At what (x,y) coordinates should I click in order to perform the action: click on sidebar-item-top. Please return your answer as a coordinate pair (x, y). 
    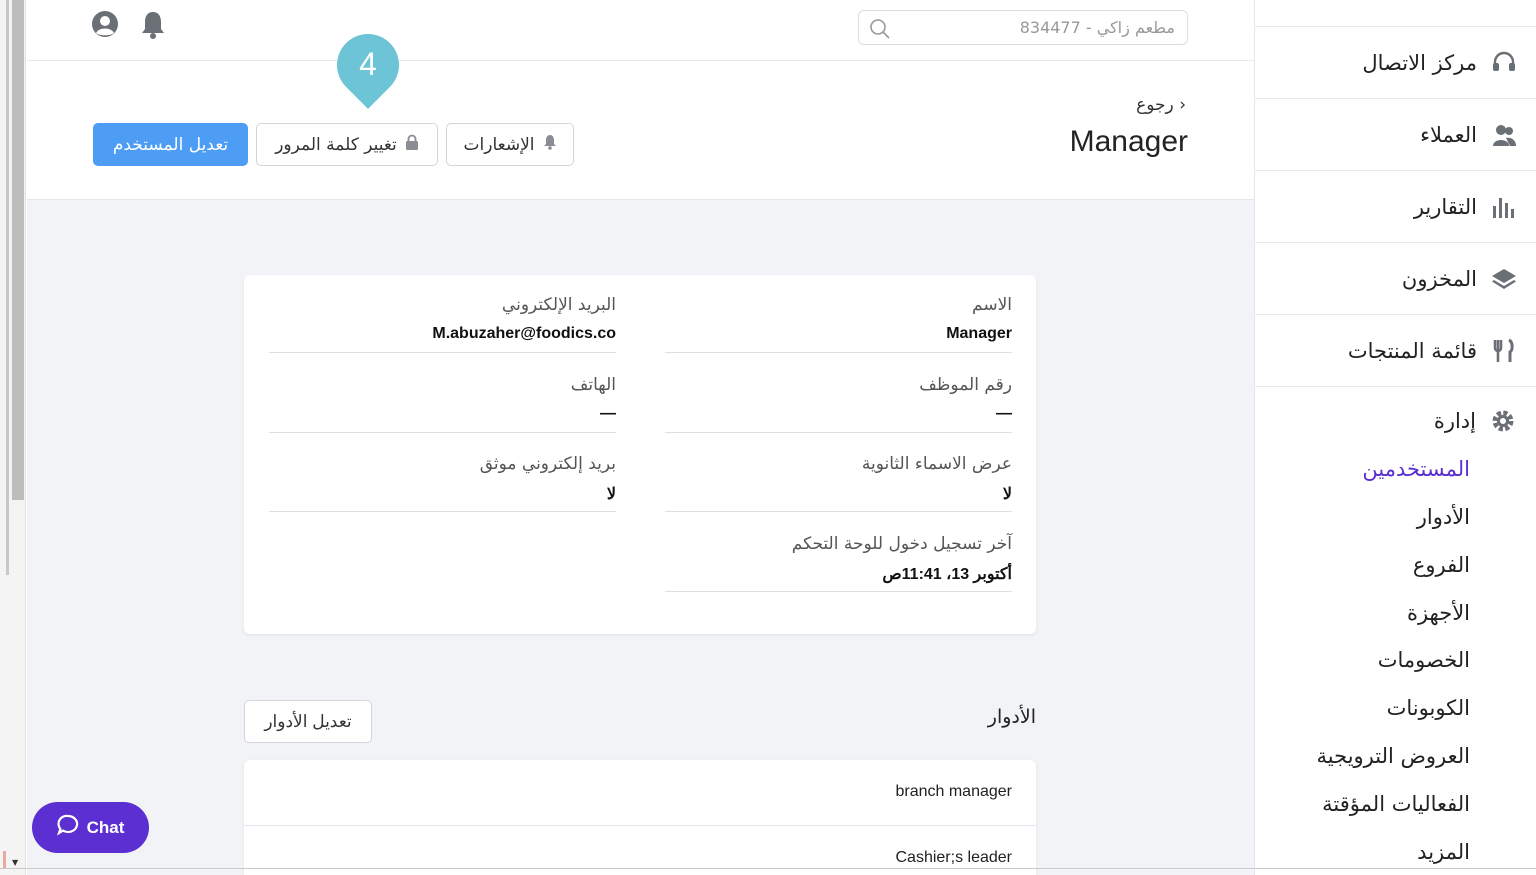
    Looking at the image, I should click on (1395, 13).